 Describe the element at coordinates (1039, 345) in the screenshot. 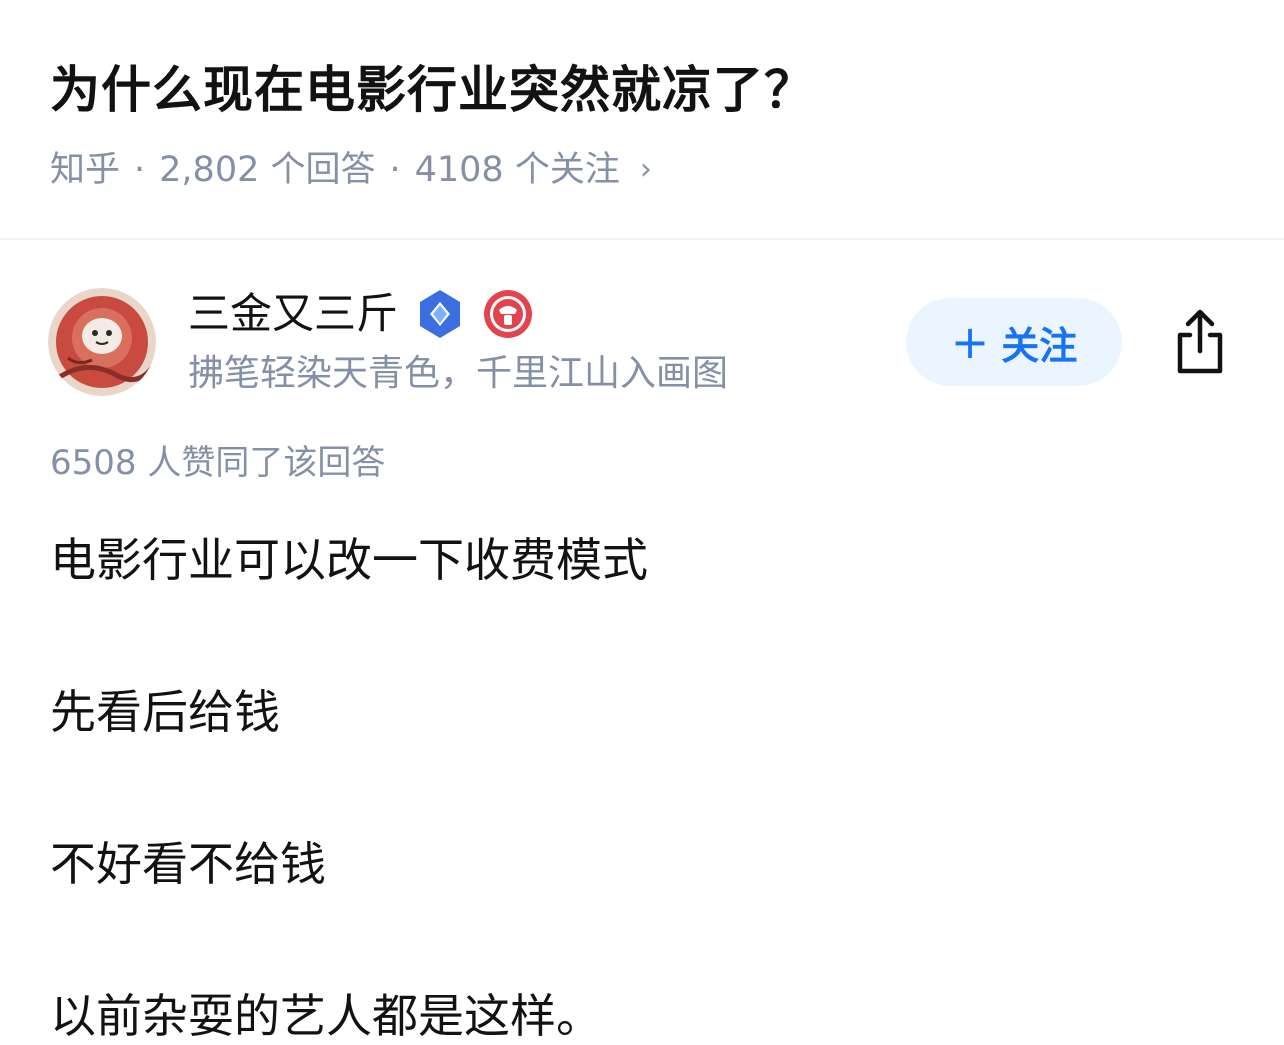

I see `follow-label: 关注` at that location.